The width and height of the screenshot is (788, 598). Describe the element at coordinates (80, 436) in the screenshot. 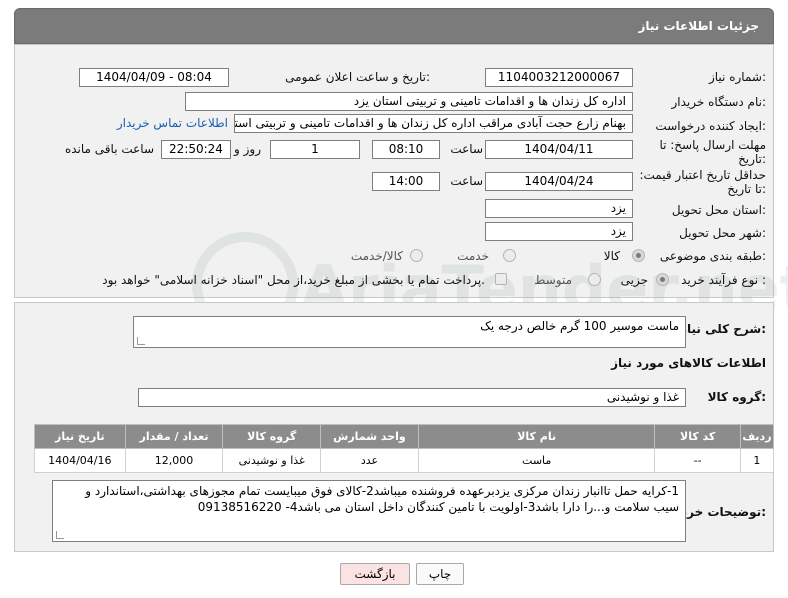

I see `col-date: تاریخ نیاز` at that location.